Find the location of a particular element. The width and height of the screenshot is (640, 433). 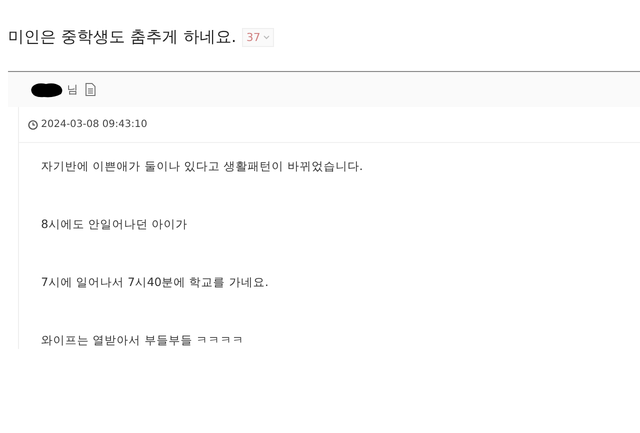

body-paragraph: 자기반에 이쁜애가 둘이나 있다고 생활패턴이 바뀌었습니다. is located at coordinates (202, 166).